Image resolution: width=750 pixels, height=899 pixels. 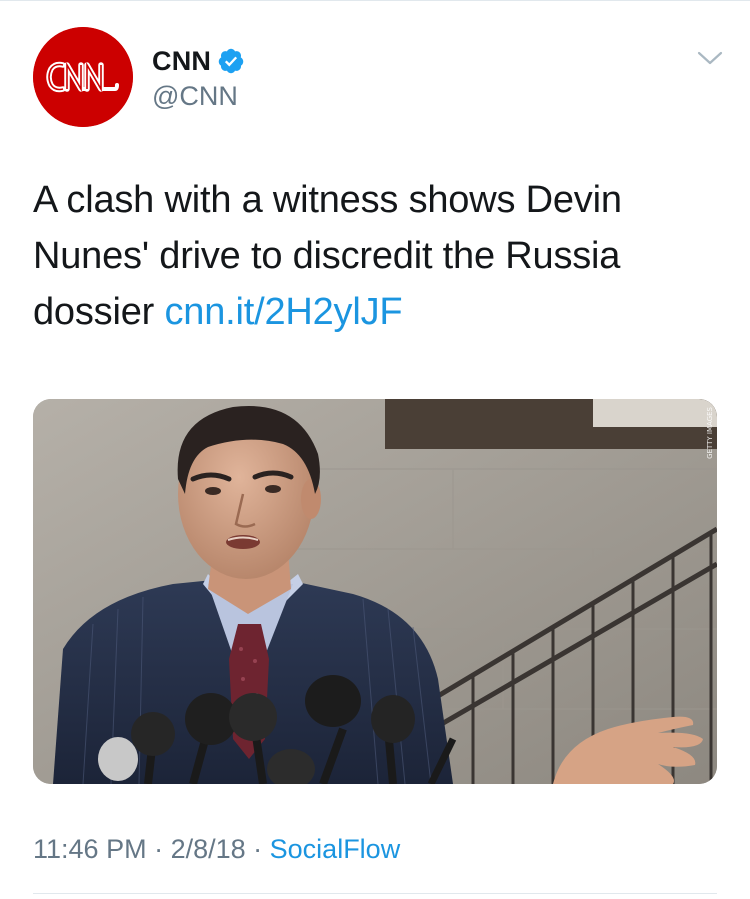 What do you see at coordinates (710, 433) in the screenshot?
I see `photo-watermark: GETTY IMAGES` at bounding box center [710, 433].